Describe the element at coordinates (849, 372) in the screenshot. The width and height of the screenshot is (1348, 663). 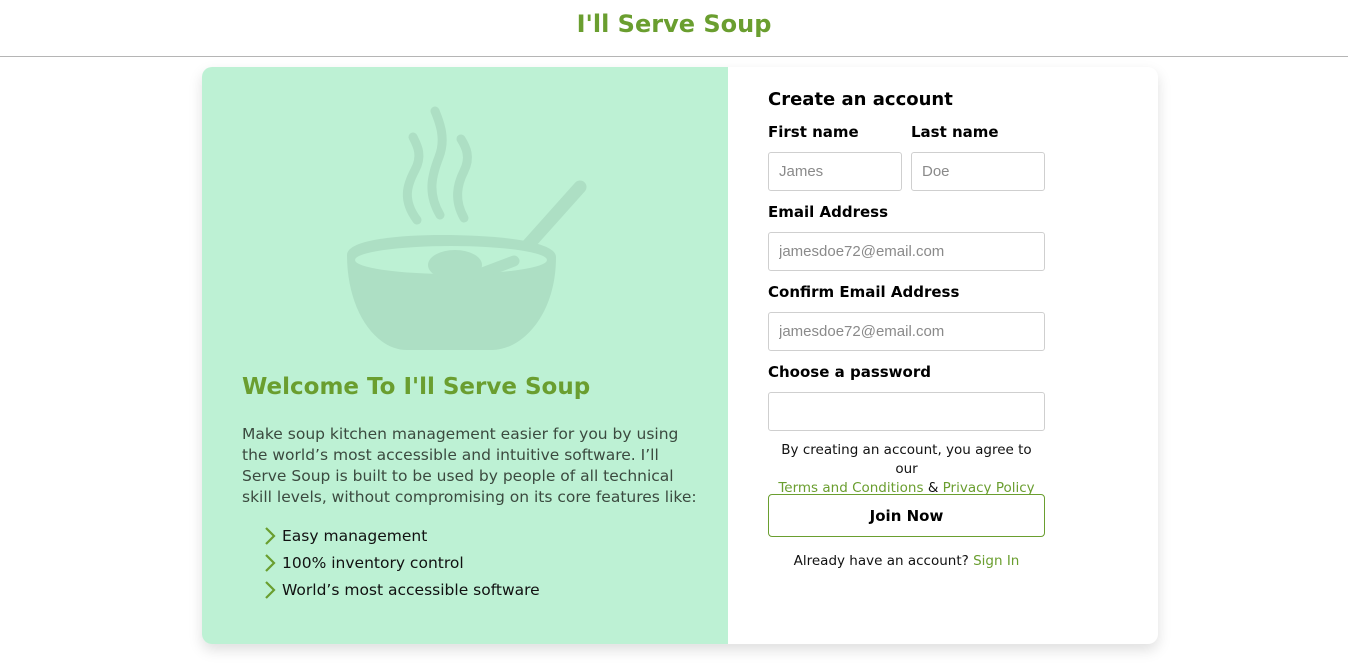
I see `password-label: Choose a password` at that location.